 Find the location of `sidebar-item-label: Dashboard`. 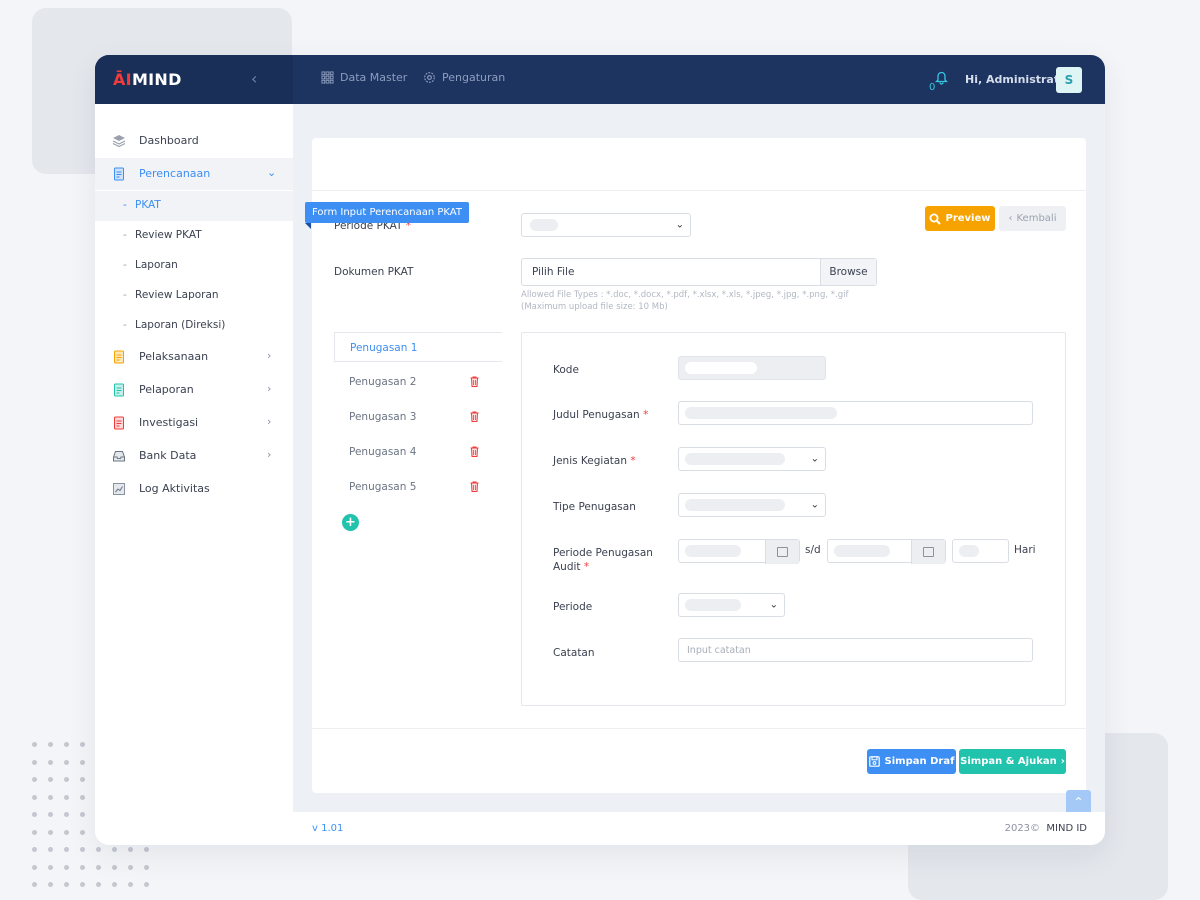

sidebar-item-label: Dashboard is located at coordinates (169, 140).